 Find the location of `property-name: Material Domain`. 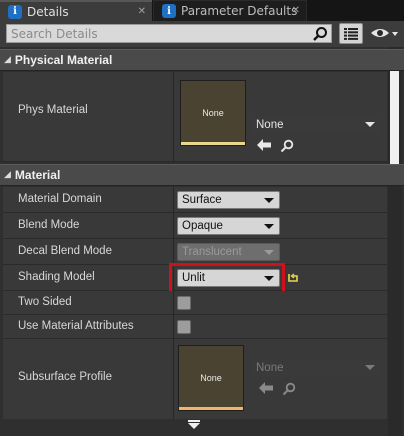

property-name: Material Domain is located at coordinates (60, 199).